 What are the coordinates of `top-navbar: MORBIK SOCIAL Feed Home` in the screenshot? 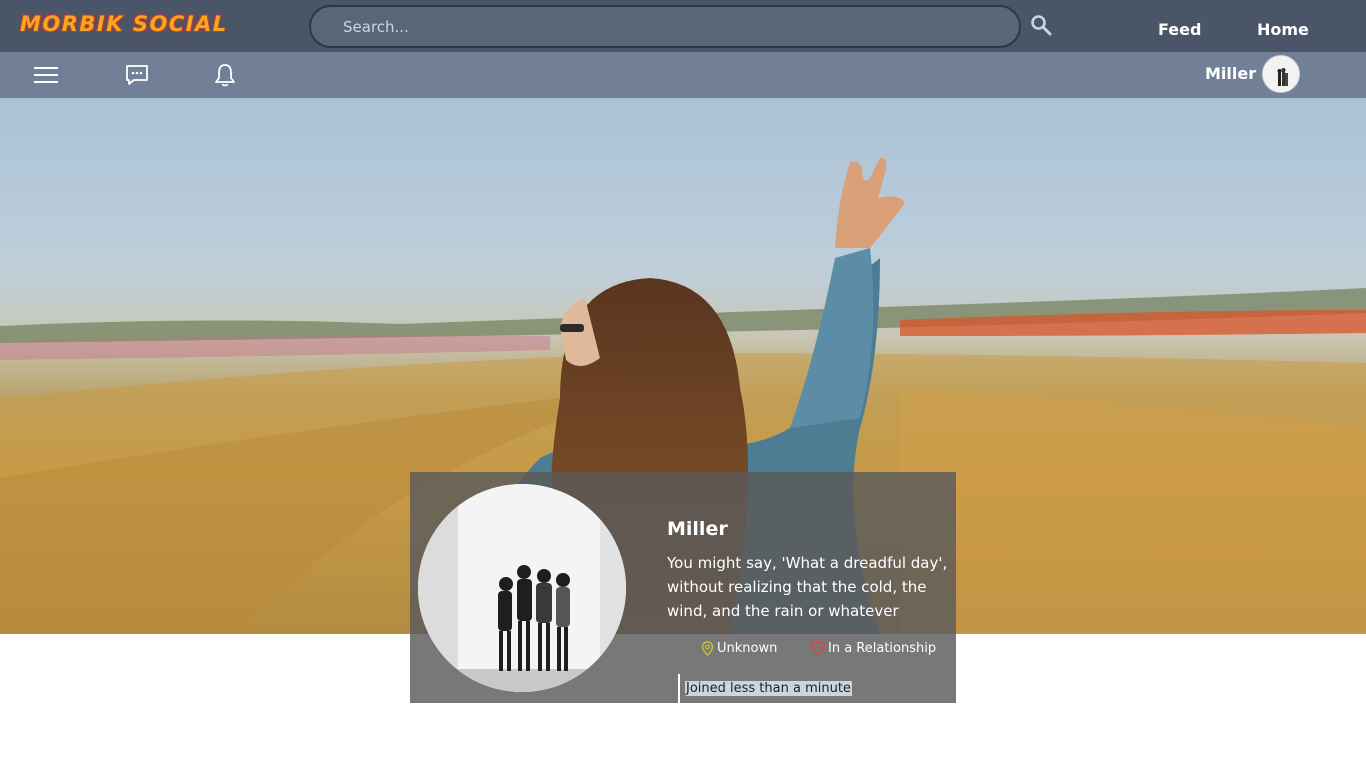 It's located at (683, 26).